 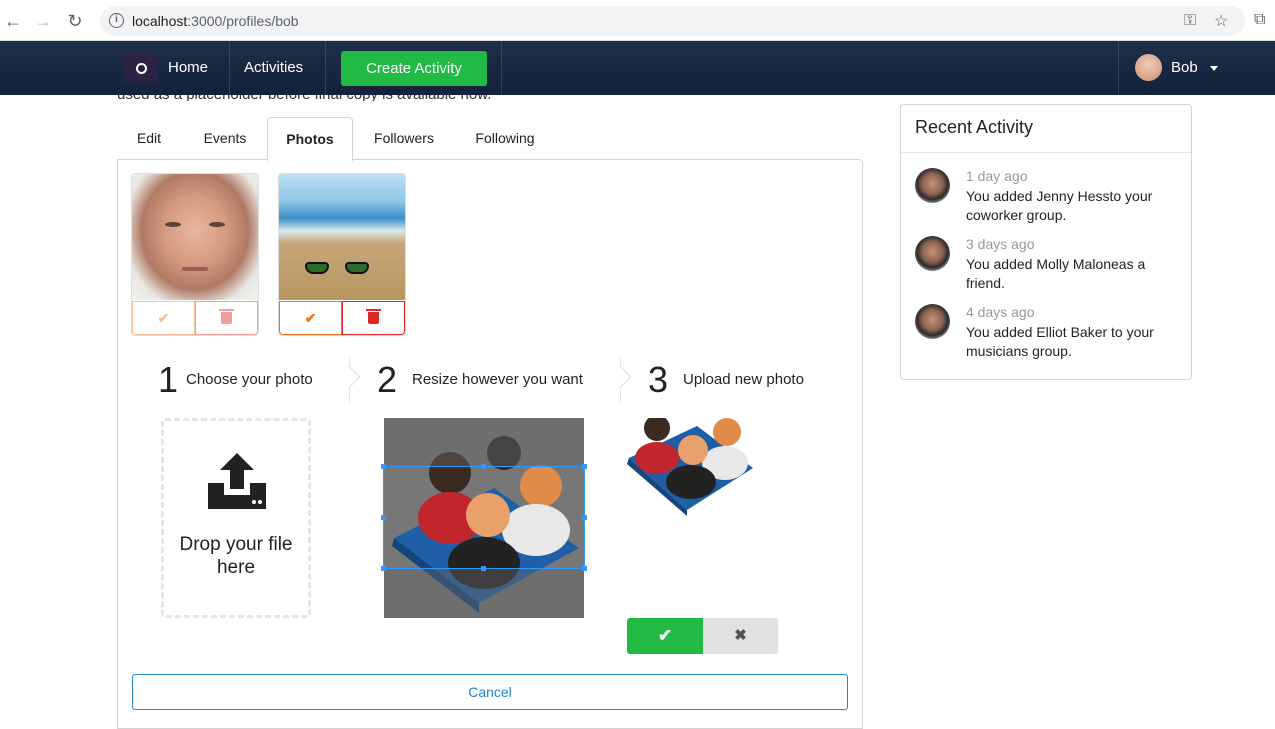 I want to click on extensions-icon: ⧉, so click(x=1259, y=20).